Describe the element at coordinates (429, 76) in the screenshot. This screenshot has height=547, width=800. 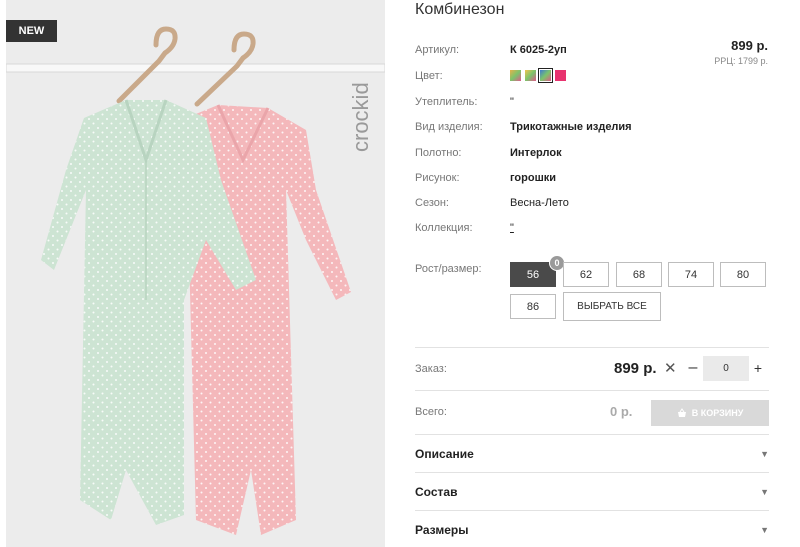
I see `color-label: Цвет:` at that location.